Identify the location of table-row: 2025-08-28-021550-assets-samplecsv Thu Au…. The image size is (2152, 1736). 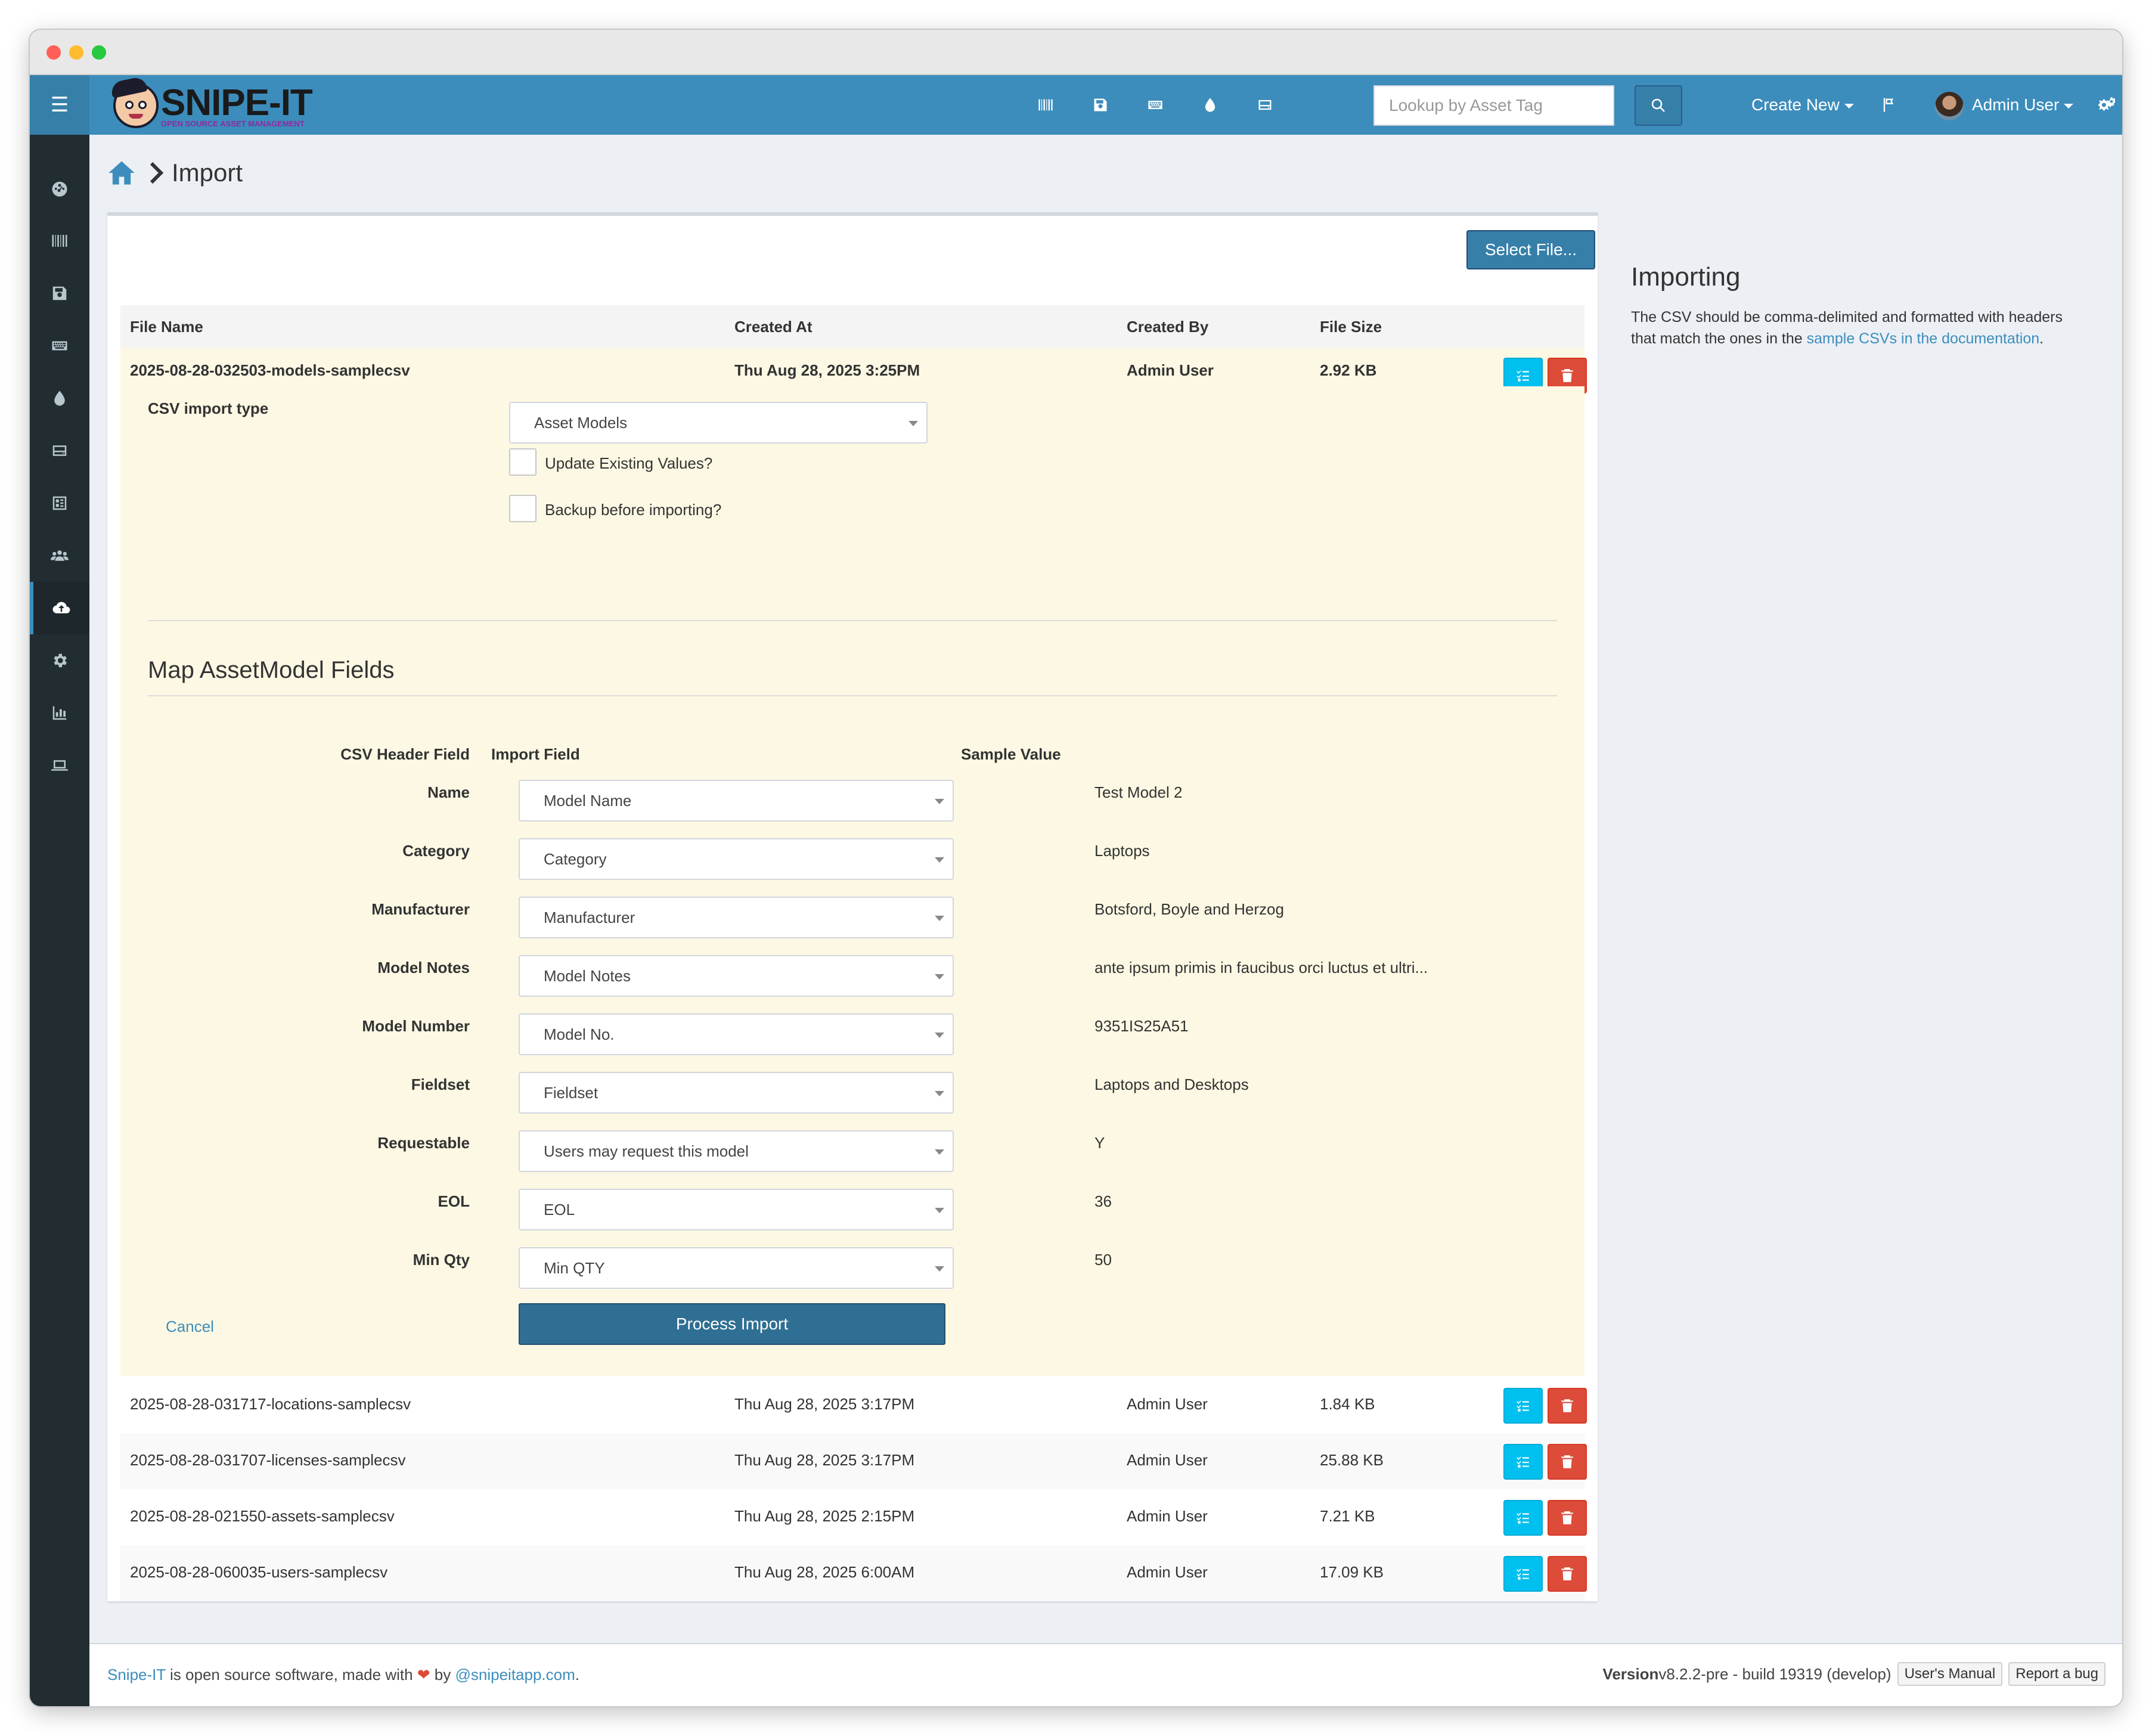
(853, 1517).